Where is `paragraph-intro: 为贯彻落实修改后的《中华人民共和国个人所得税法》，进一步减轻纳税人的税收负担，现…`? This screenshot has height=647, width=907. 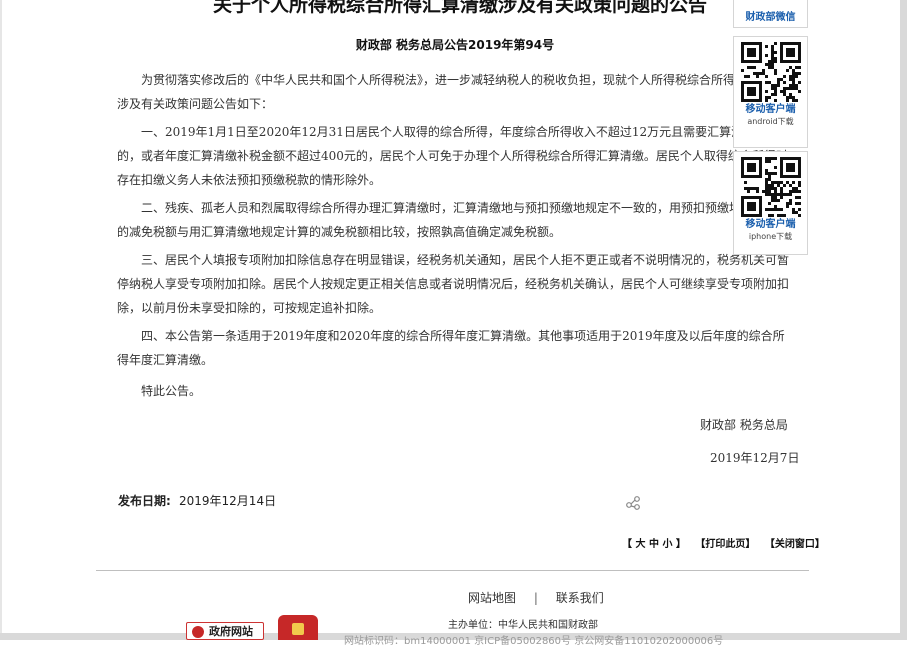 paragraph-intro: 为贯彻落实修改后的《中华人民共和国个人所得税法》，进一步减轻纳税人的税收负担，现… is located at coordinates (450, 92).